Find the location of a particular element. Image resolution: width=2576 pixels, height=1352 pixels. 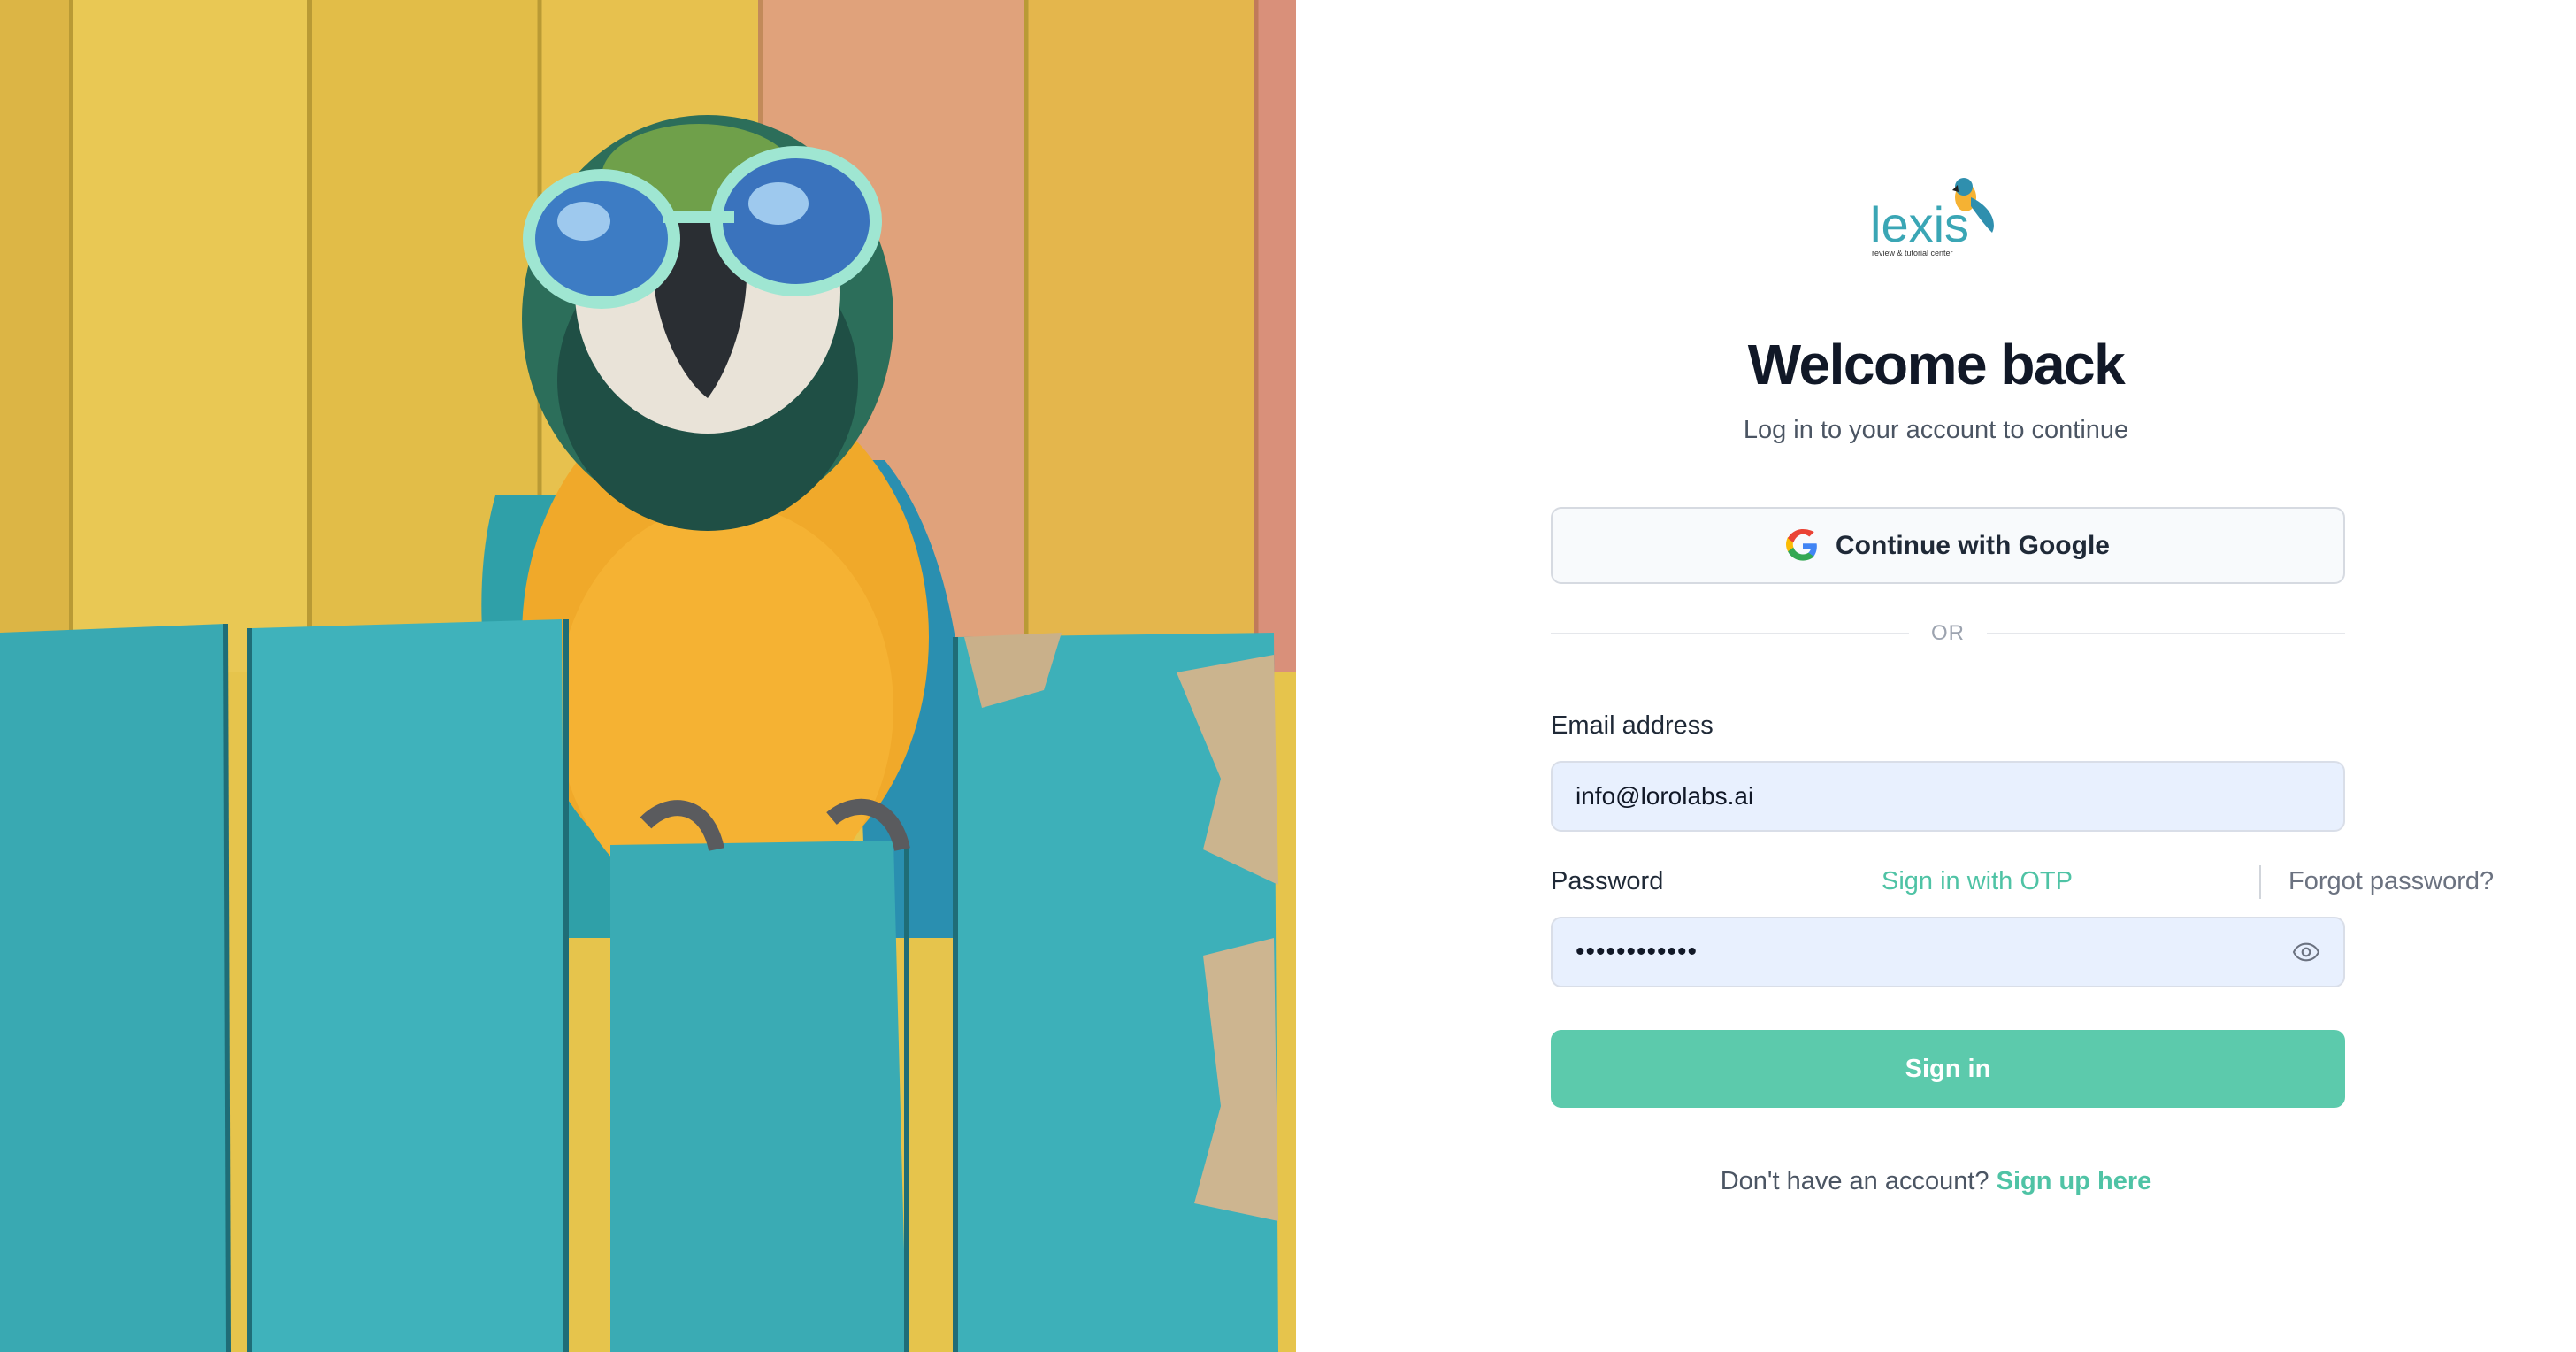

google-icon is located at coordinates (1801, 544).